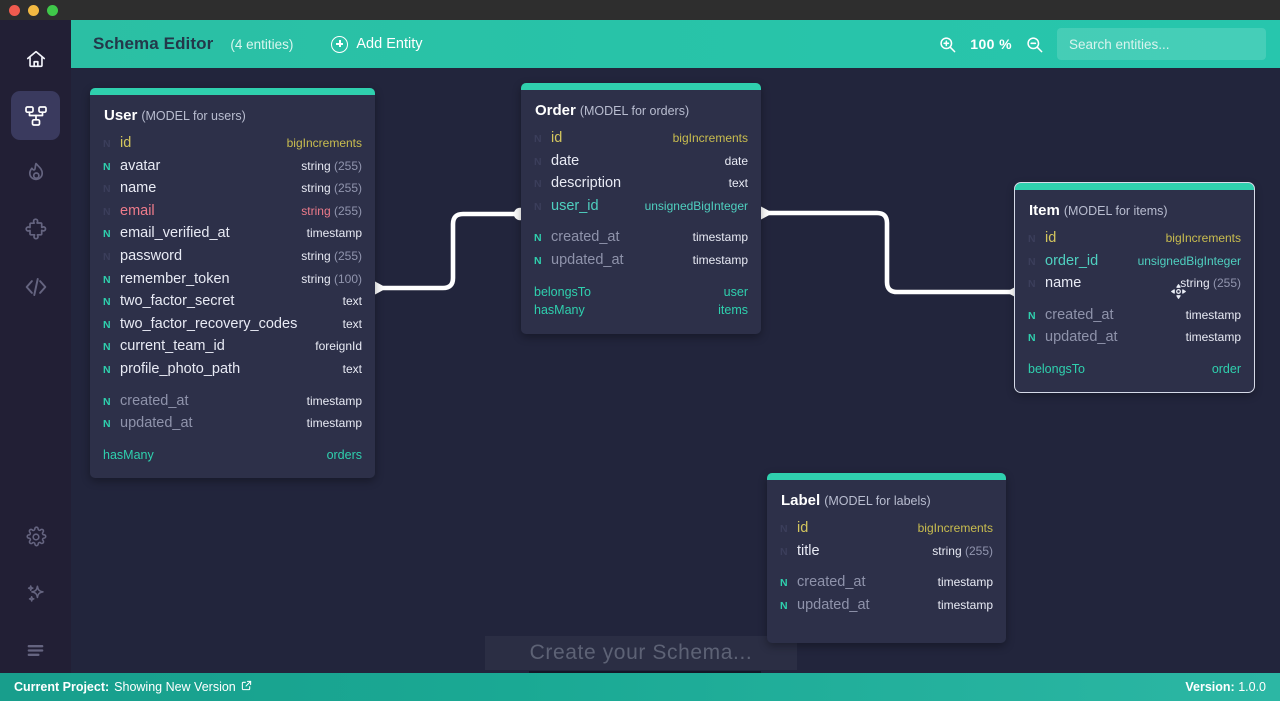 This screenshot has width=1280, height=701. What do you see at coordinates (886, 554) in the screenshot?
I see `field-row: Ntitle string (255)` at bounding box center [886, 554].